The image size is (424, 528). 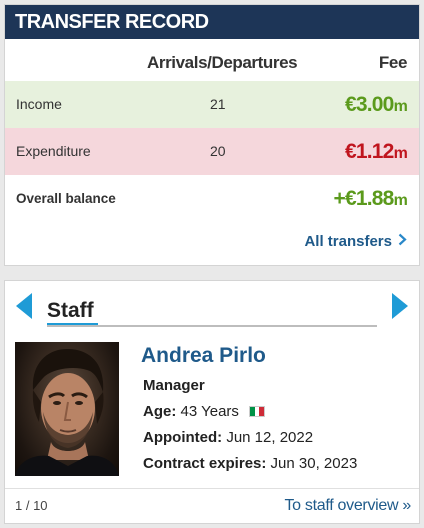 I want to click on contract-label: Contract expires:, so click(x=205, y=463).